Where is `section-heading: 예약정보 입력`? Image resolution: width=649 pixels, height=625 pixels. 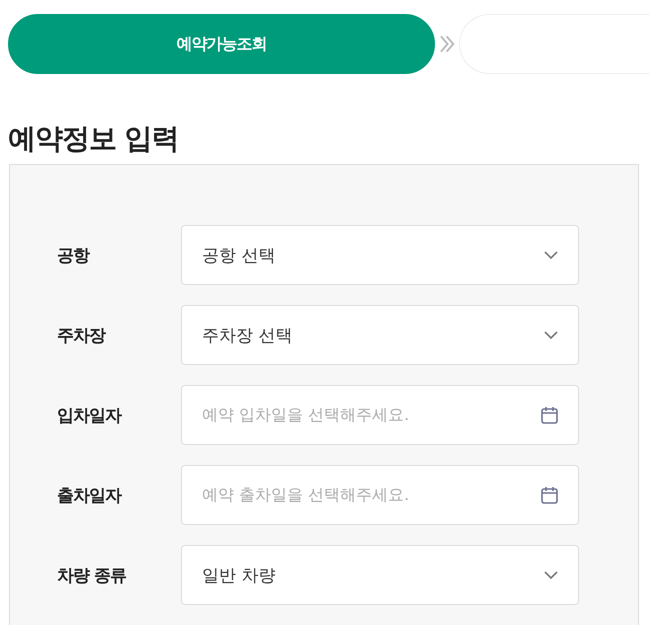
section-heading: 예약정보 입력 is located at coordinates (94, 139).